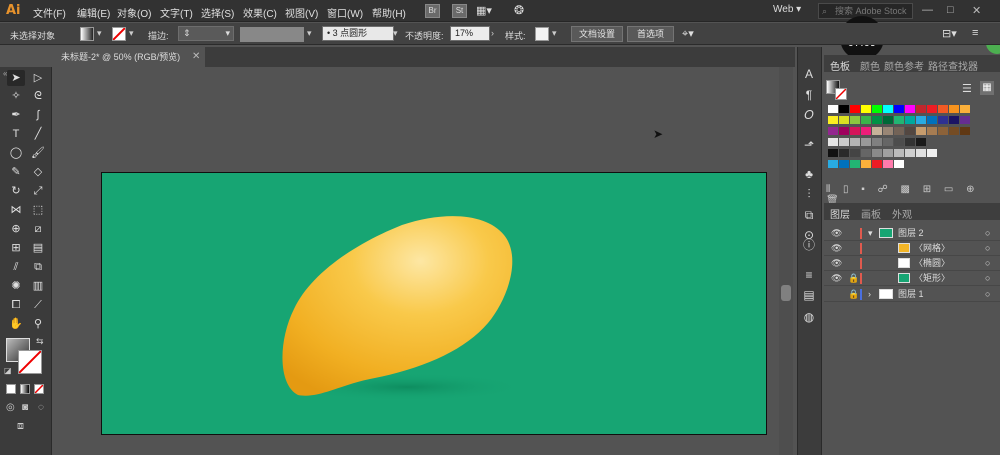  Describe the element at coordinates (38, 229) in the screenshot. I see `perspective-grid-tool-icon: ⧄` at that location.